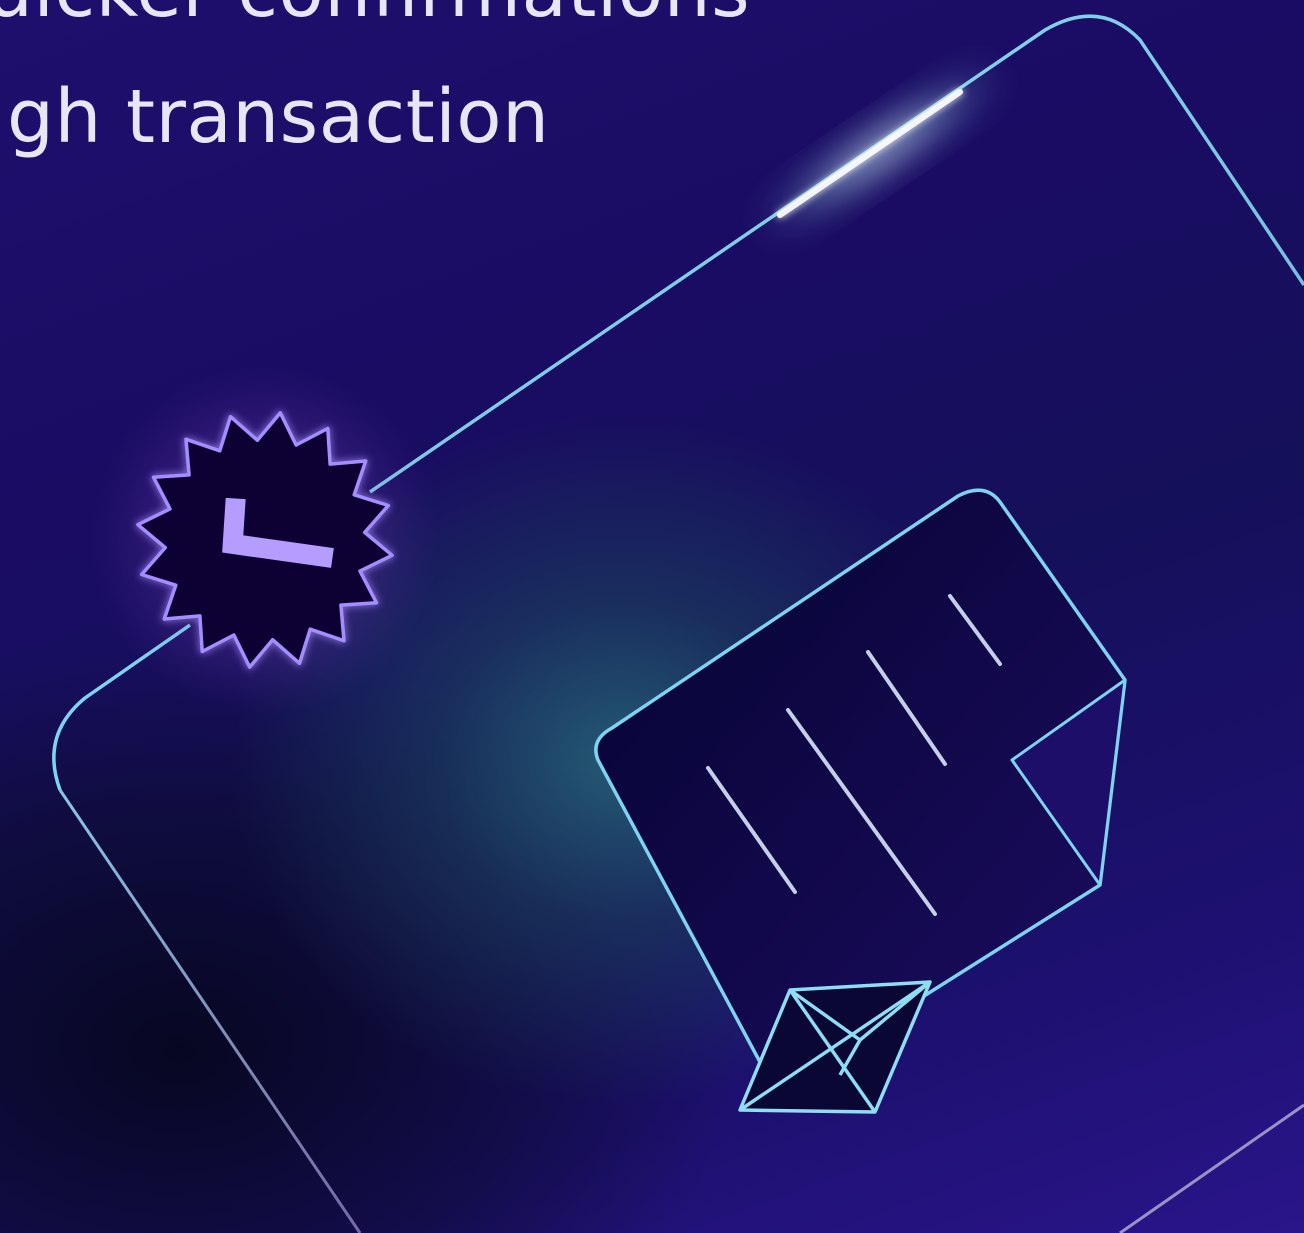  What do you see at coordinates (880, 150) in the screenshot?
I see `edge-glare` at bounding box center [880, 150].